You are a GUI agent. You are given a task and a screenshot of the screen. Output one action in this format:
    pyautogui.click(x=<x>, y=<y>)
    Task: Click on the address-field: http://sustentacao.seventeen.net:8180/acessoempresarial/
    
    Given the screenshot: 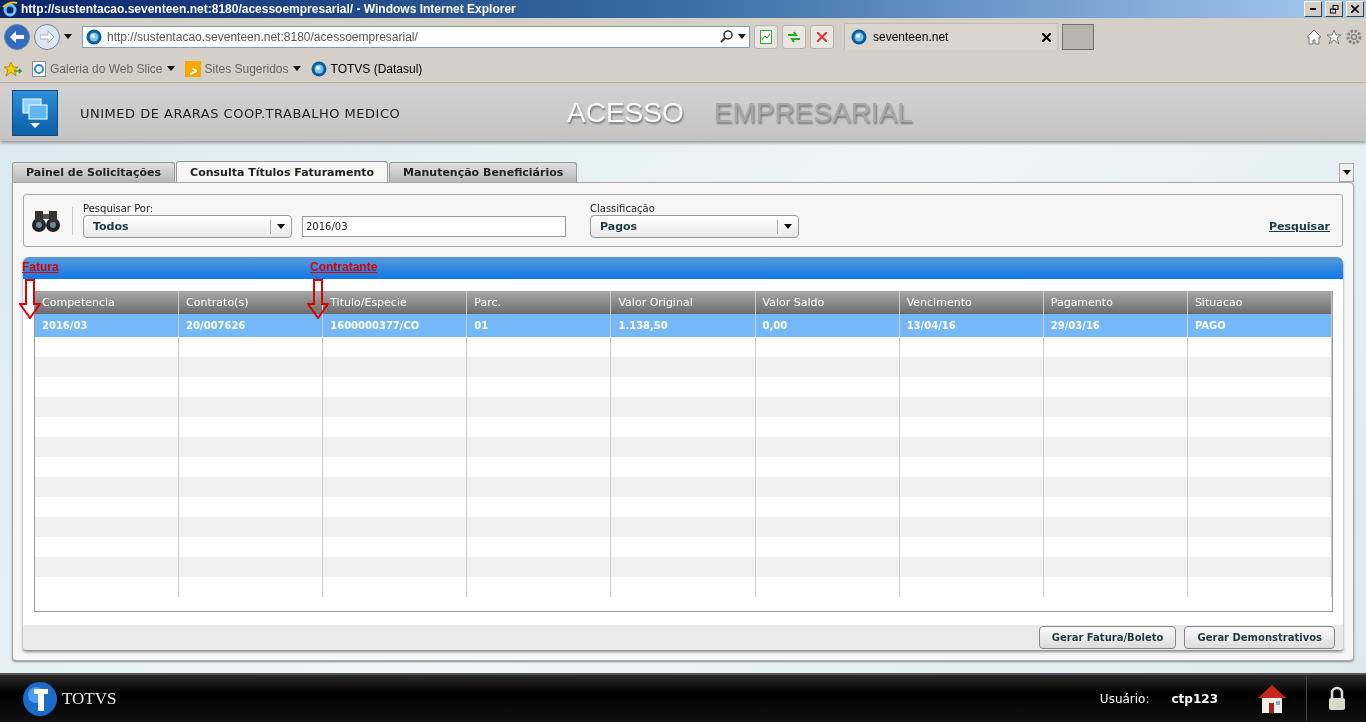 What is the action you would take?
    pyautogui.click(x=416, y=36)
    